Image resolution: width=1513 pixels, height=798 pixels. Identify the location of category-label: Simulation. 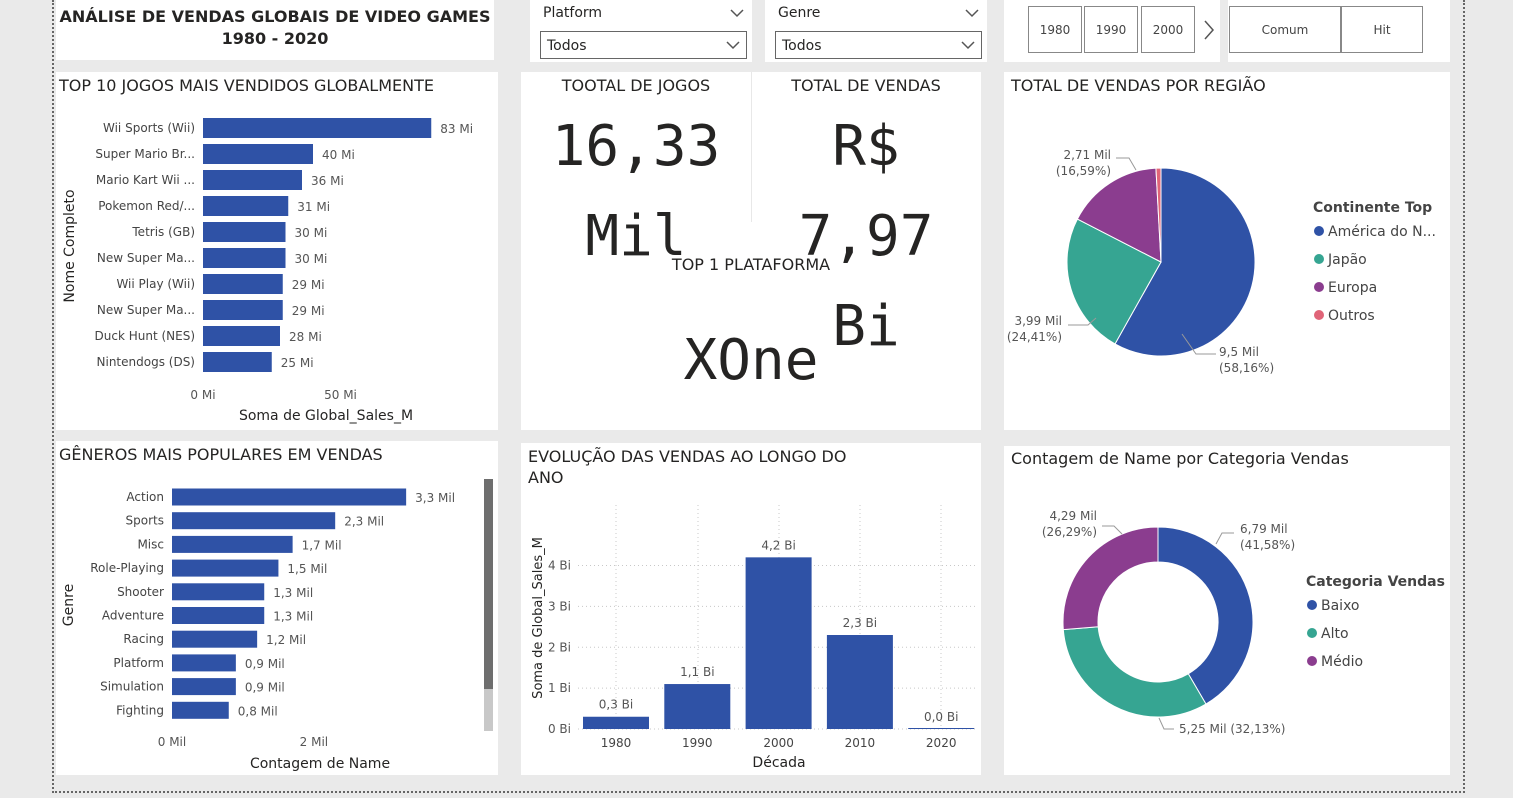
(132, 687).